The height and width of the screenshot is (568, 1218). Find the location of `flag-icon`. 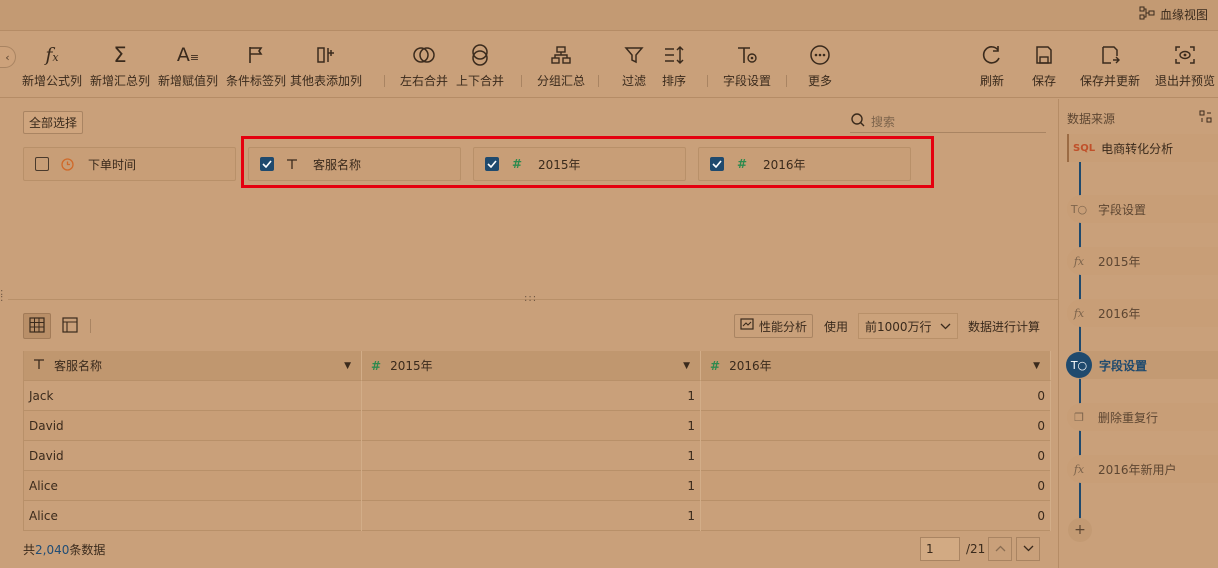

flag-icon is located at coordinates (256, 55).